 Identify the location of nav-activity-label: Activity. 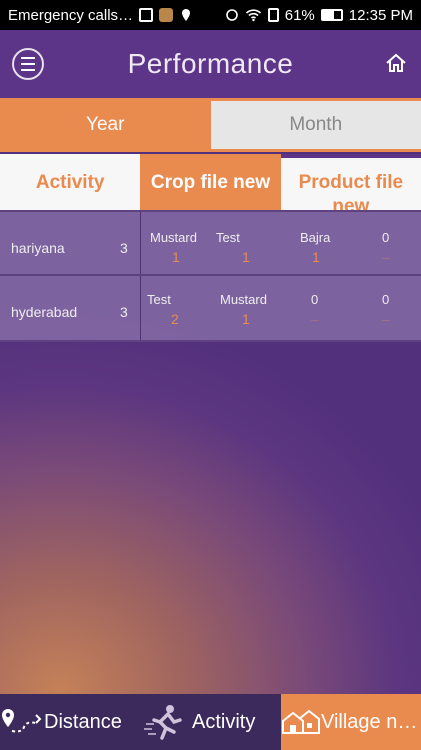
(224, 721).